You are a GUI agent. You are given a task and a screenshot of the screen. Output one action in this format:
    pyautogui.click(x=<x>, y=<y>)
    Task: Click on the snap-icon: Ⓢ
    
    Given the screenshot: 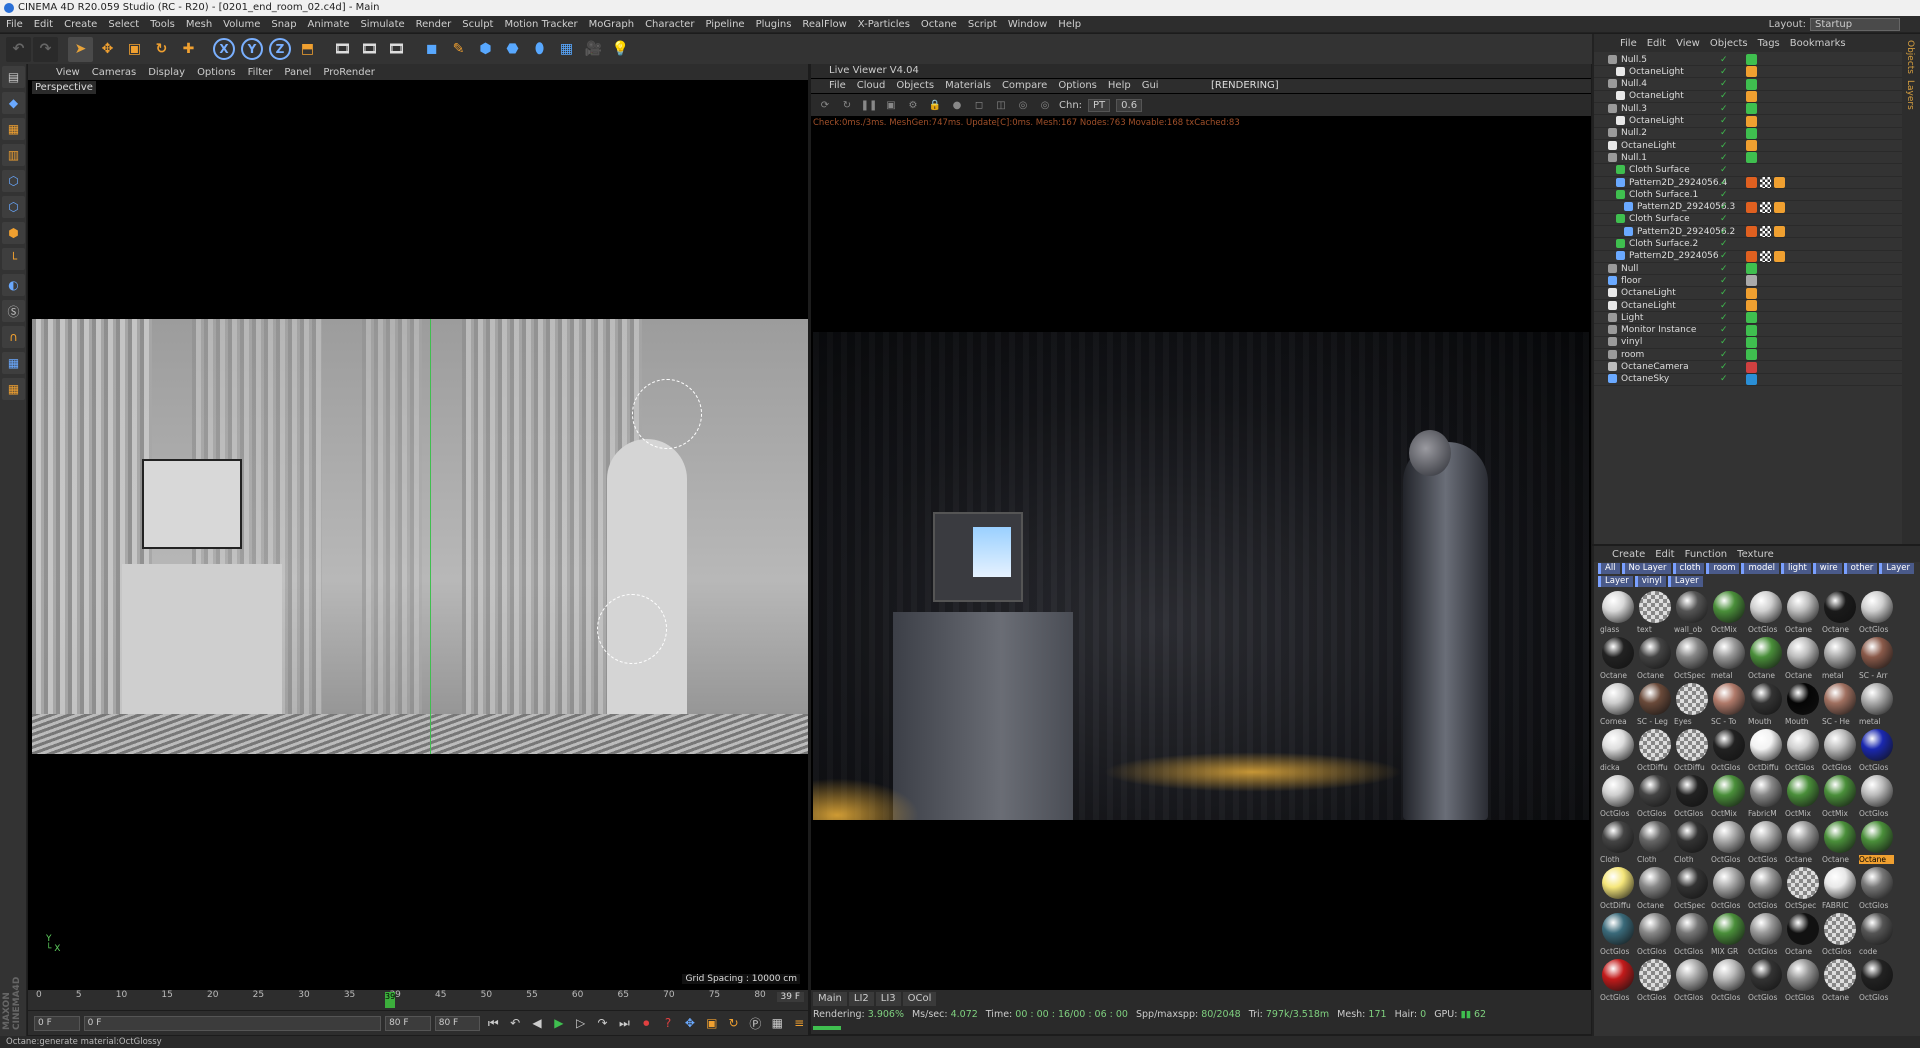 What is the action you would take?
    pyautogui.click(x=13, y=311)
    